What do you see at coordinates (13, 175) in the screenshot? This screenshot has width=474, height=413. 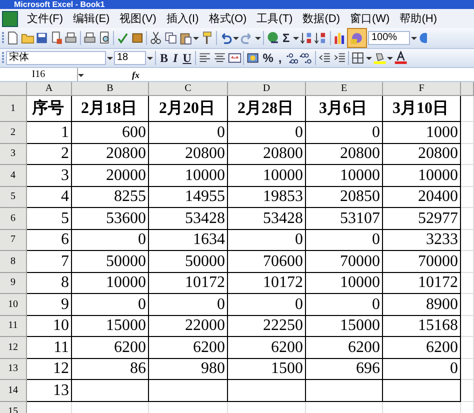 I see `row-header: 4` at bounding box center [13, 175].